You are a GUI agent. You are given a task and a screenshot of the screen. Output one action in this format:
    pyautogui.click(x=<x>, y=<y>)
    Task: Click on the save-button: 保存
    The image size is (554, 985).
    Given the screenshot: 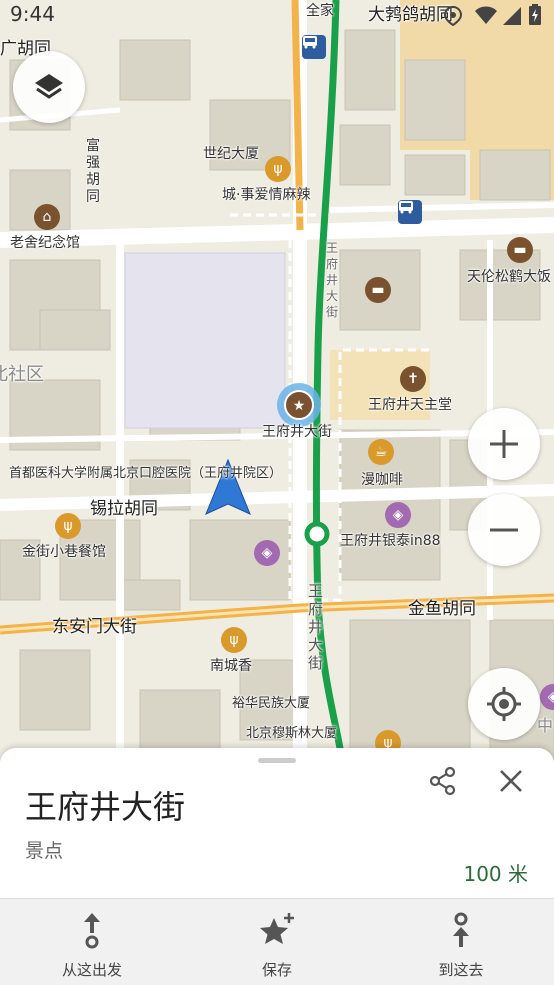 What is the action you would take?
    pyautogui.click(x=277, y=942)
    